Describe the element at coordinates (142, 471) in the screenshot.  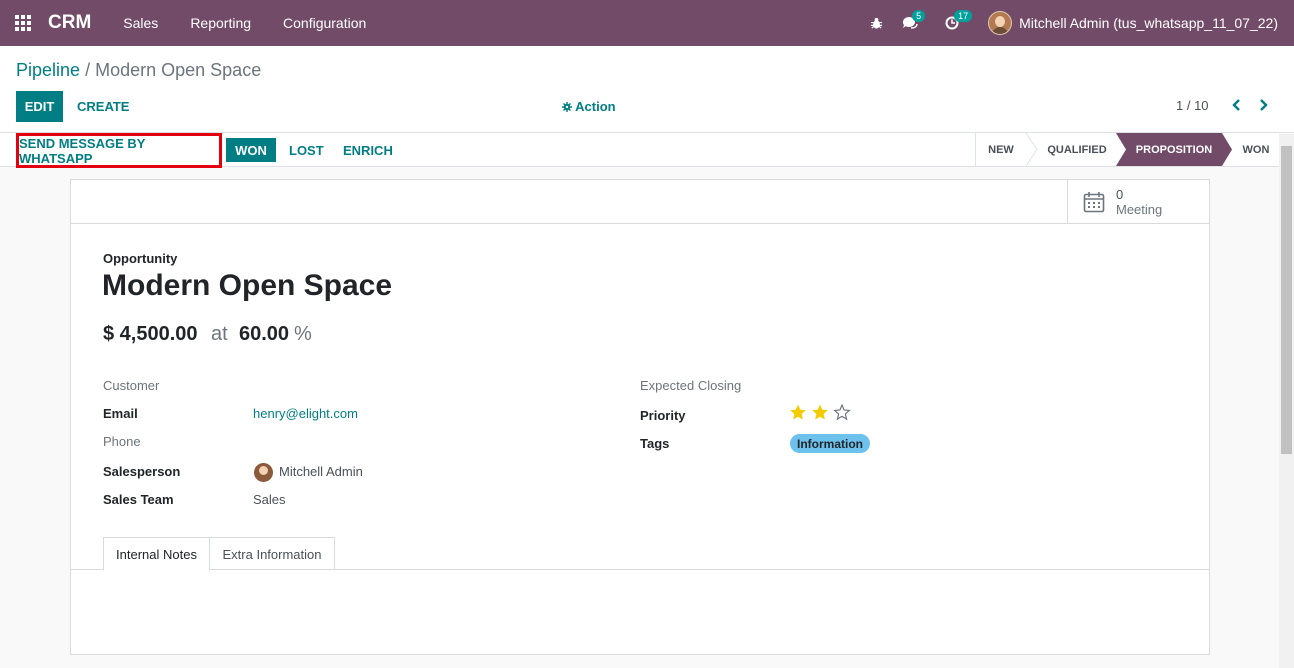
I see `salesperson-label: Salesperson` at that location.